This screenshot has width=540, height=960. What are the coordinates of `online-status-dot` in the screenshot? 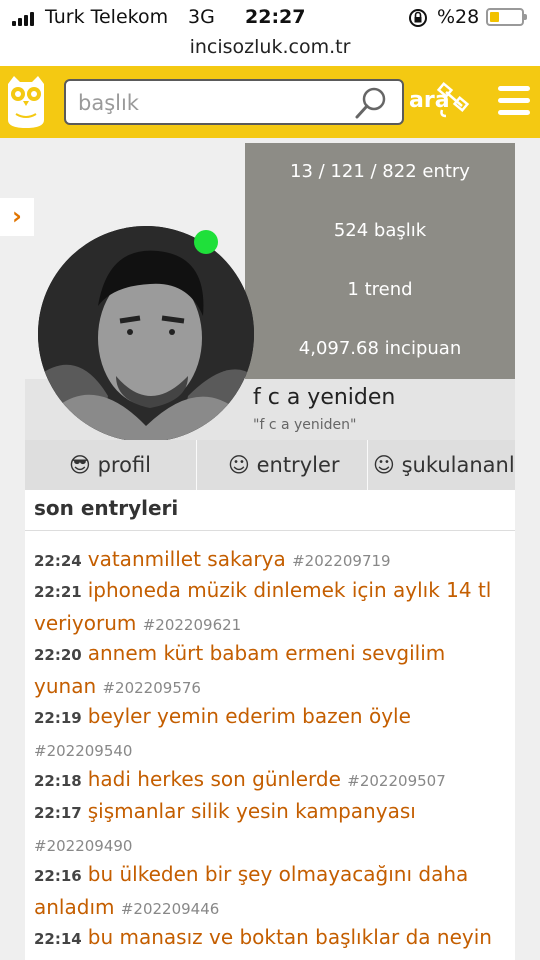 It's located at (206, 242).